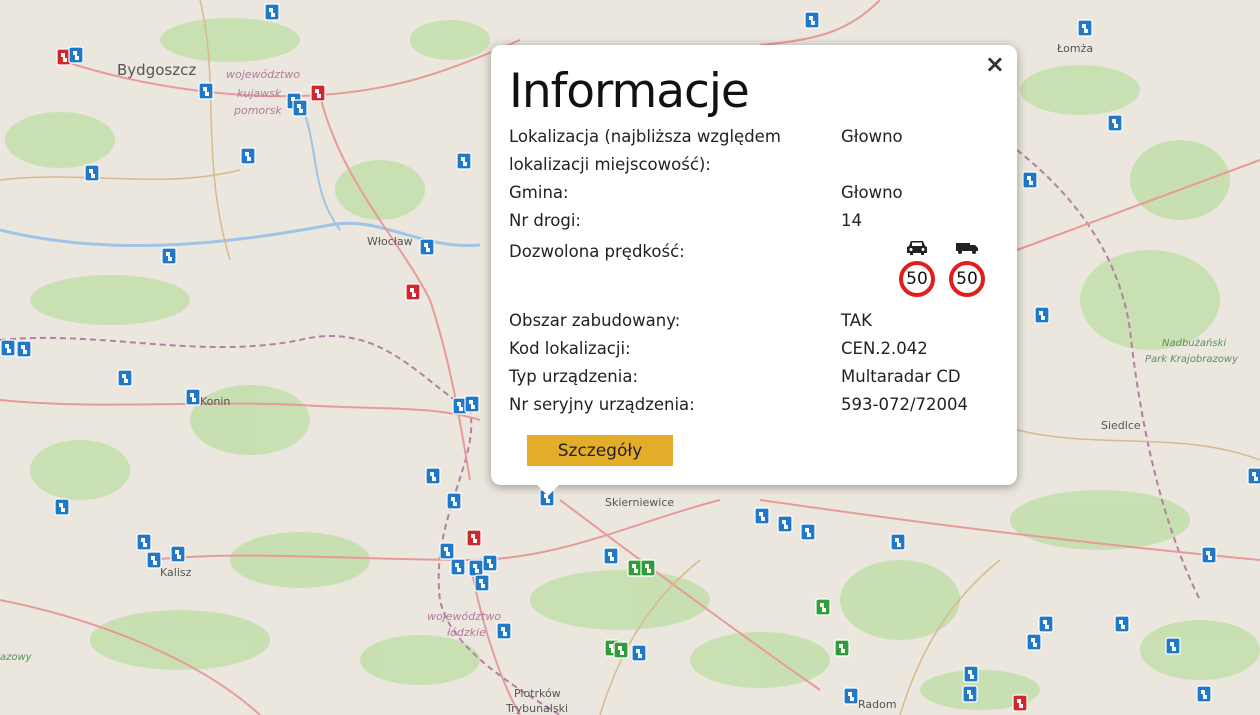 Image resolution: width=1260 pixels, height=715 pixels. I want to click on row-label: Nr seryjny urządzenia:, so click(602, 404).